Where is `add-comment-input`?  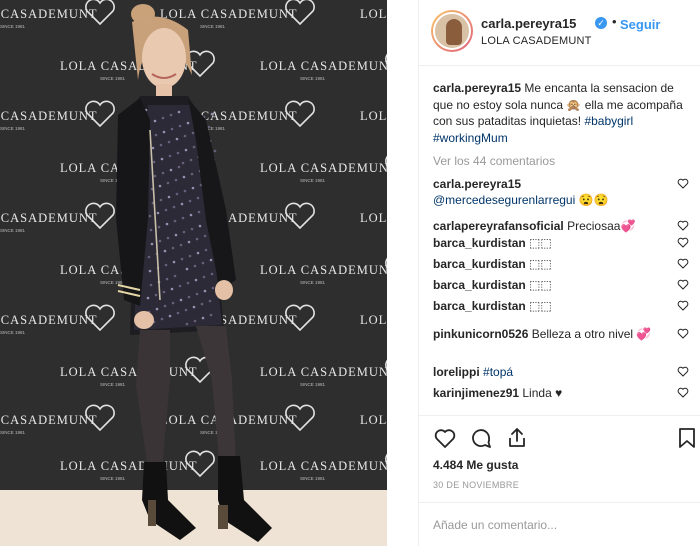
add-comment-input is located at coordinates (558, 525).